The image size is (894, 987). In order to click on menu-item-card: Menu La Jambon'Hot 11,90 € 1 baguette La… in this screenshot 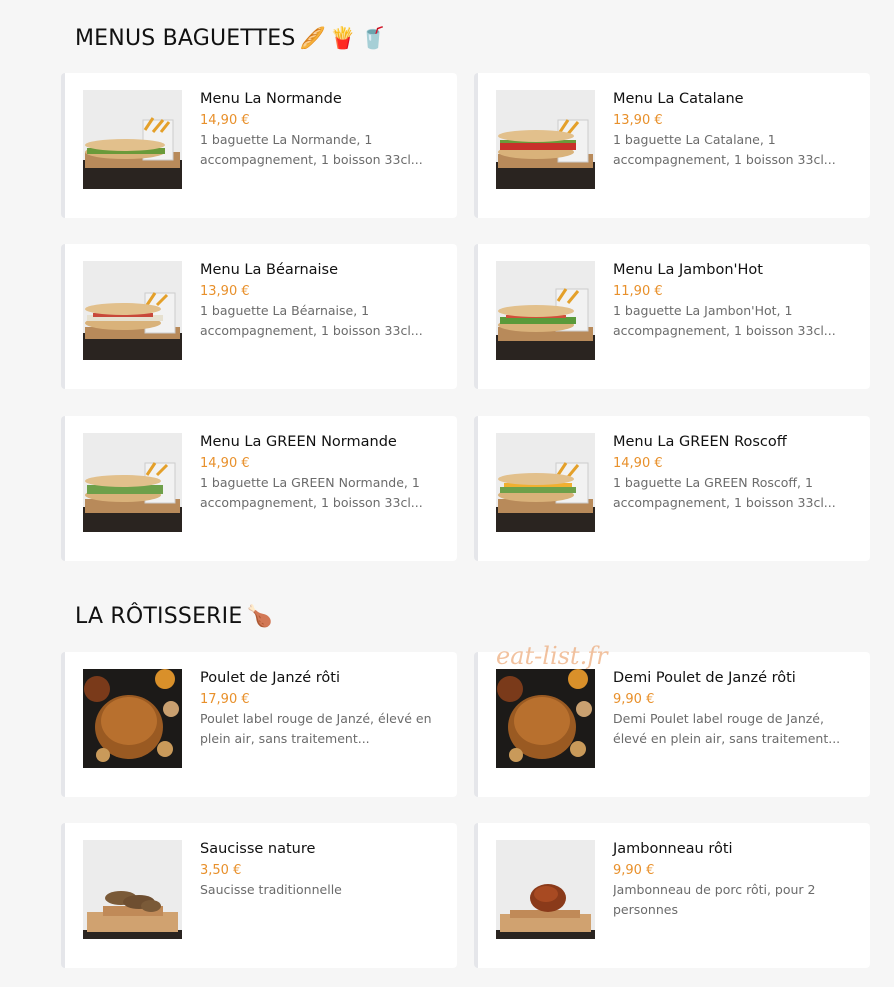, I will do `click(672, 316)`.